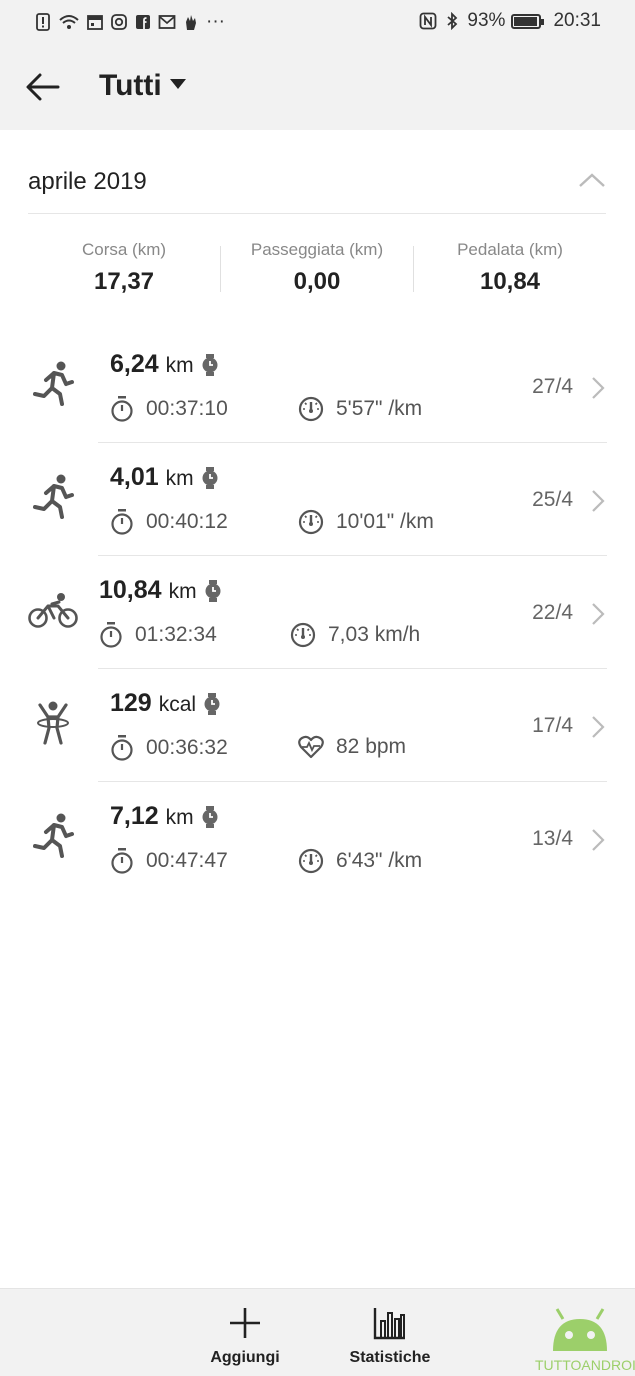 The height and width of the screenshot is (1376, 635). I want to click on facebook-icon, so click(143, 22).